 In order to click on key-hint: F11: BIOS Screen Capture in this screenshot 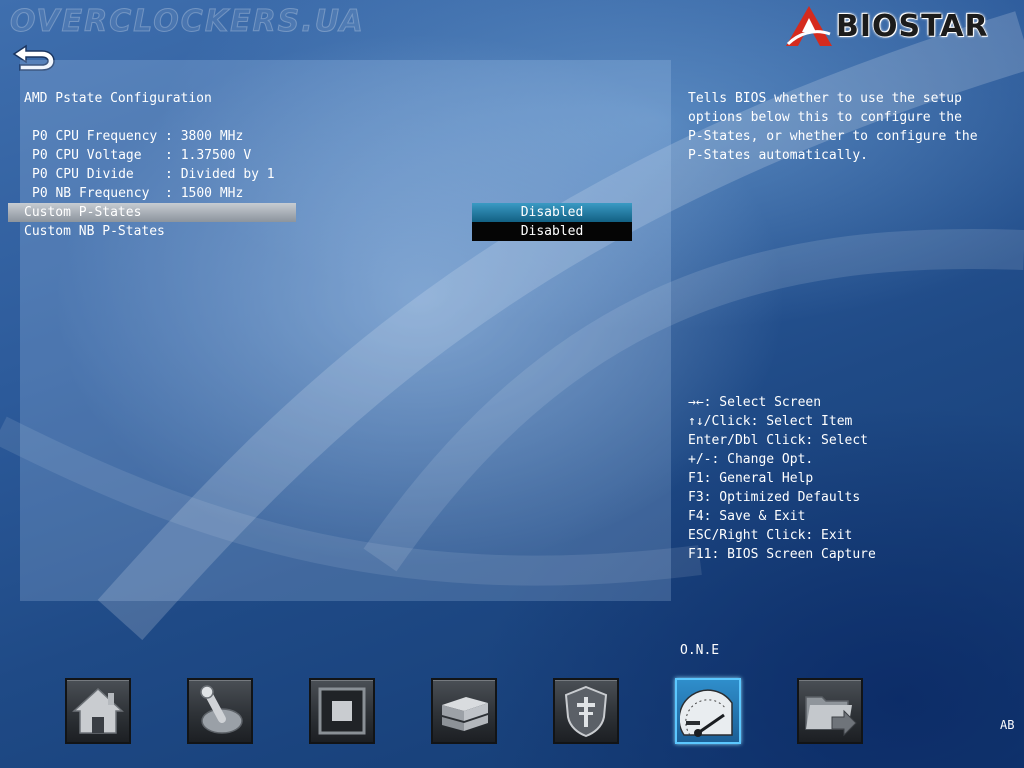, I will do `click(782, 554)`.